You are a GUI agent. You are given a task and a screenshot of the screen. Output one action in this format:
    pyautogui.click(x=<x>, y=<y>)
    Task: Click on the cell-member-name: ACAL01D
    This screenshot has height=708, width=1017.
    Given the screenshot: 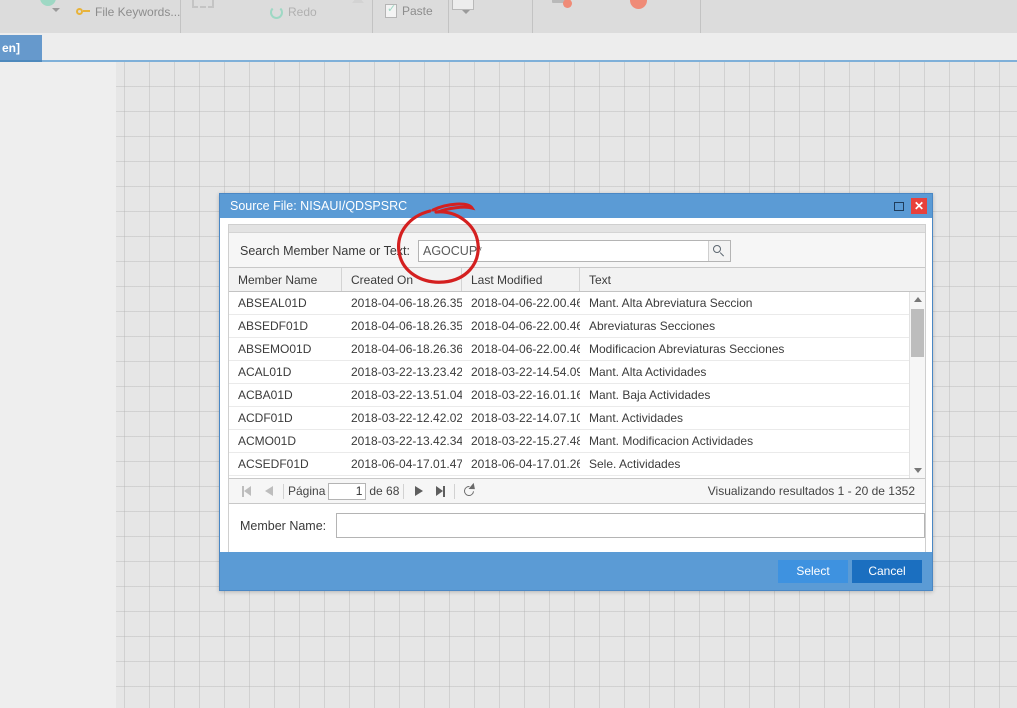 What is the action you would take?
    pyautogui.click(x=265, y=372)
    